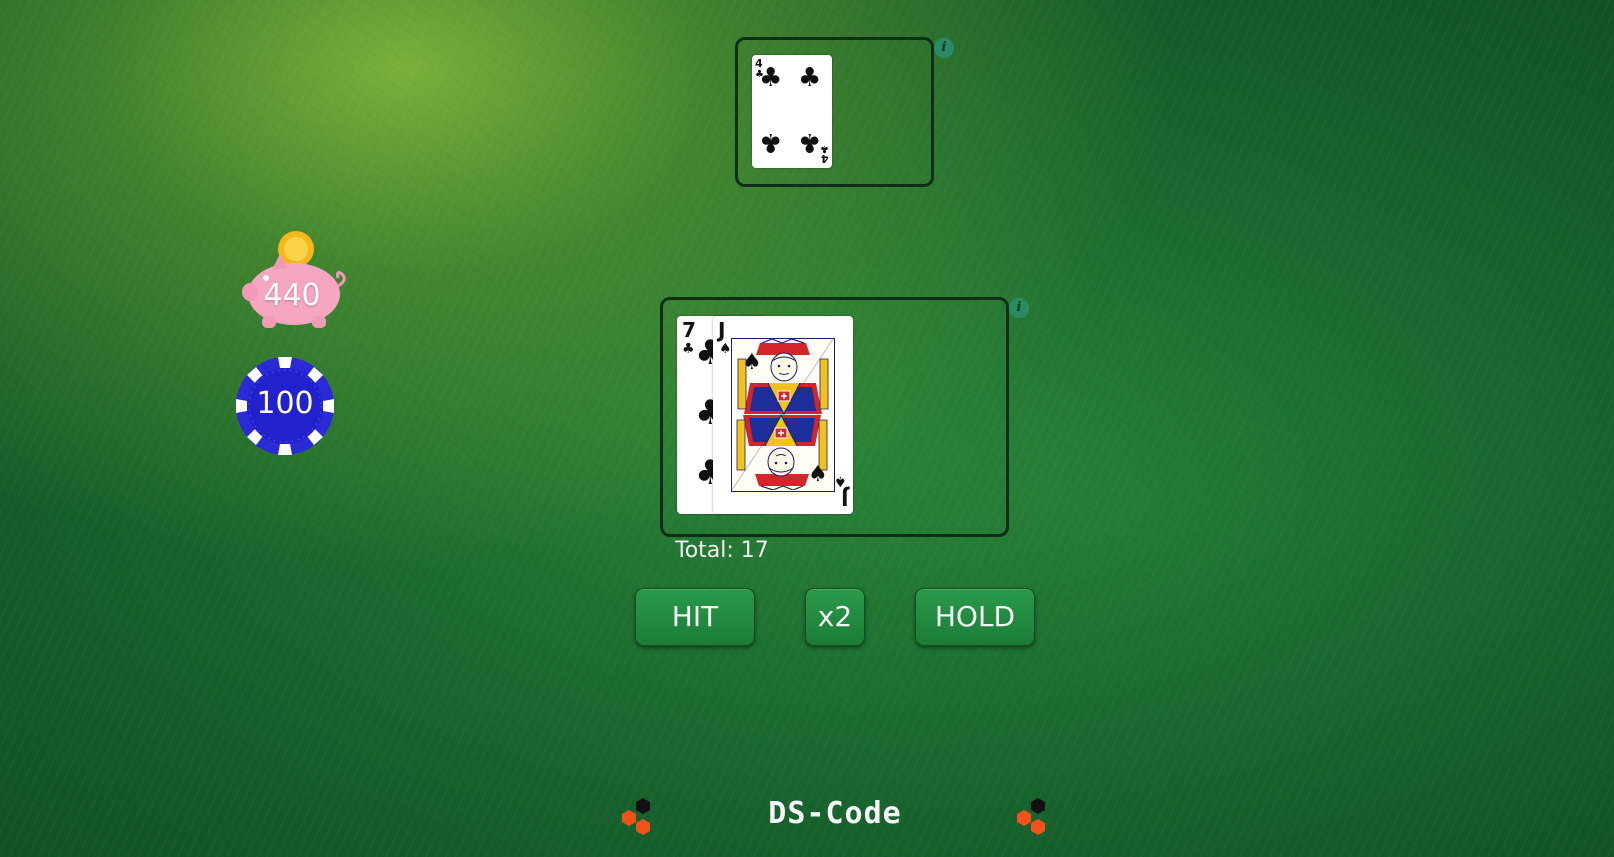 This screenshot has width=1614, height=857. What do you see at coordinates (944, 48) in the screenshot?
I see `dealer-info-icon: i` at bounding box center [944, 48].